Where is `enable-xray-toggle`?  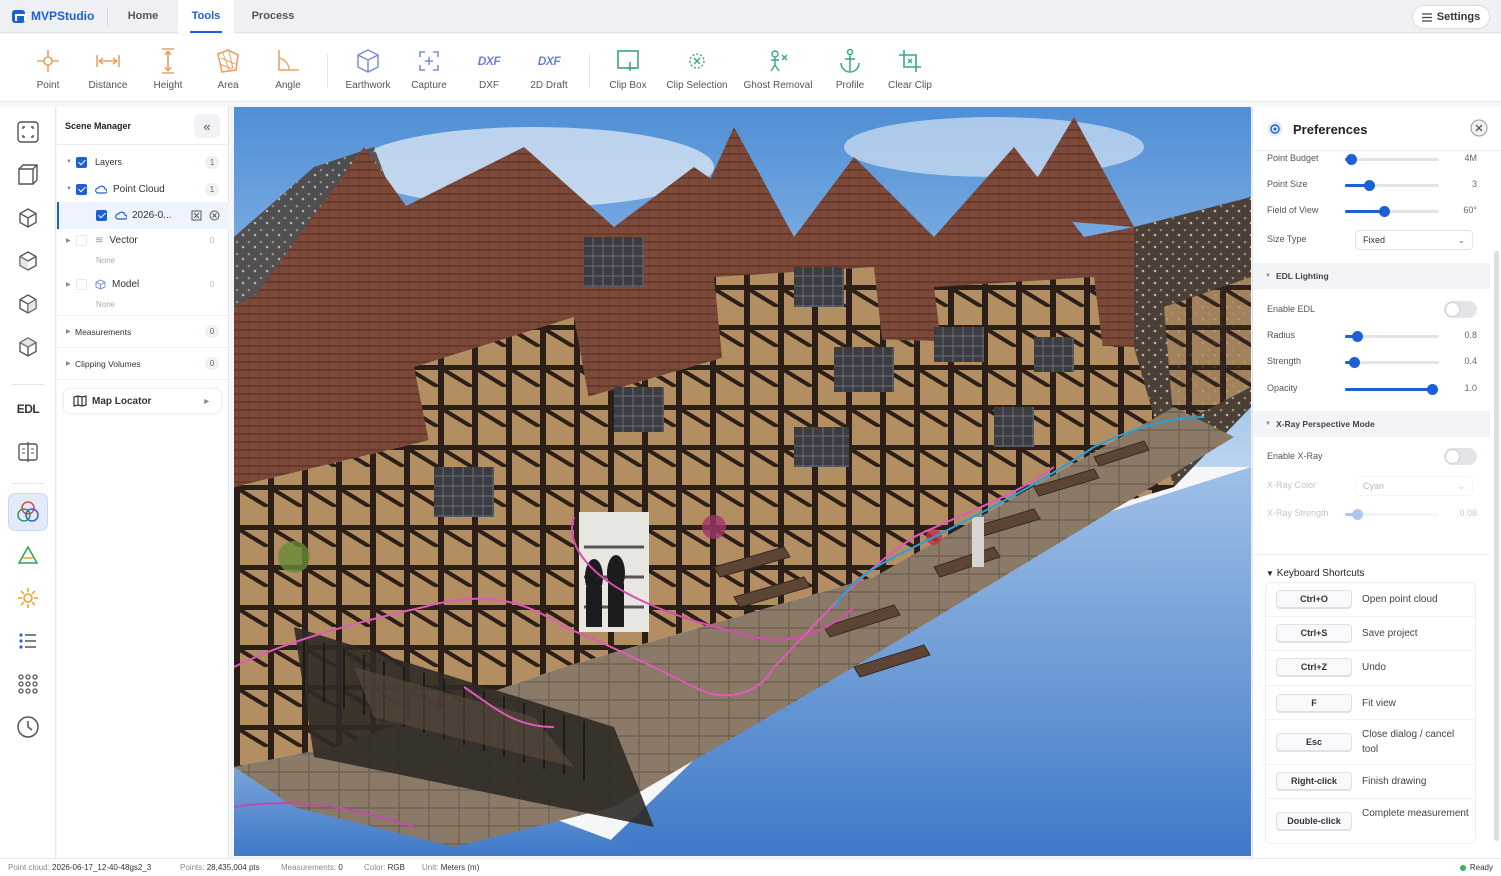 enable-xray-toggle is located at coordinates (1460, 456).